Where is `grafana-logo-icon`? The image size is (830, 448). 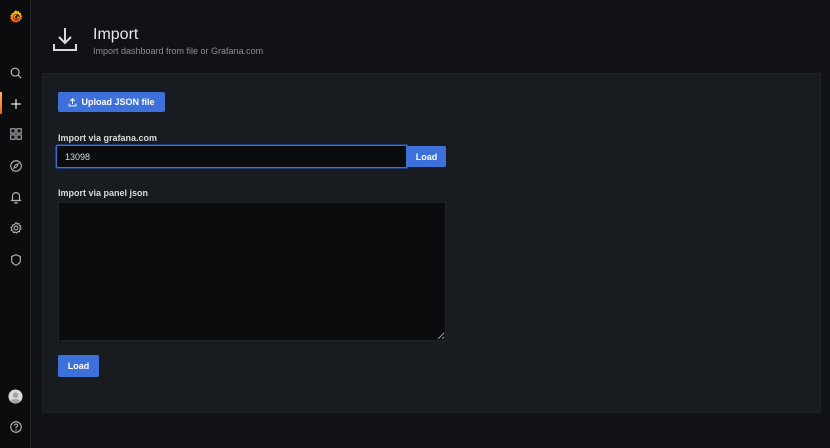
grafana-logo-icon is located at coordinates (15, 17).